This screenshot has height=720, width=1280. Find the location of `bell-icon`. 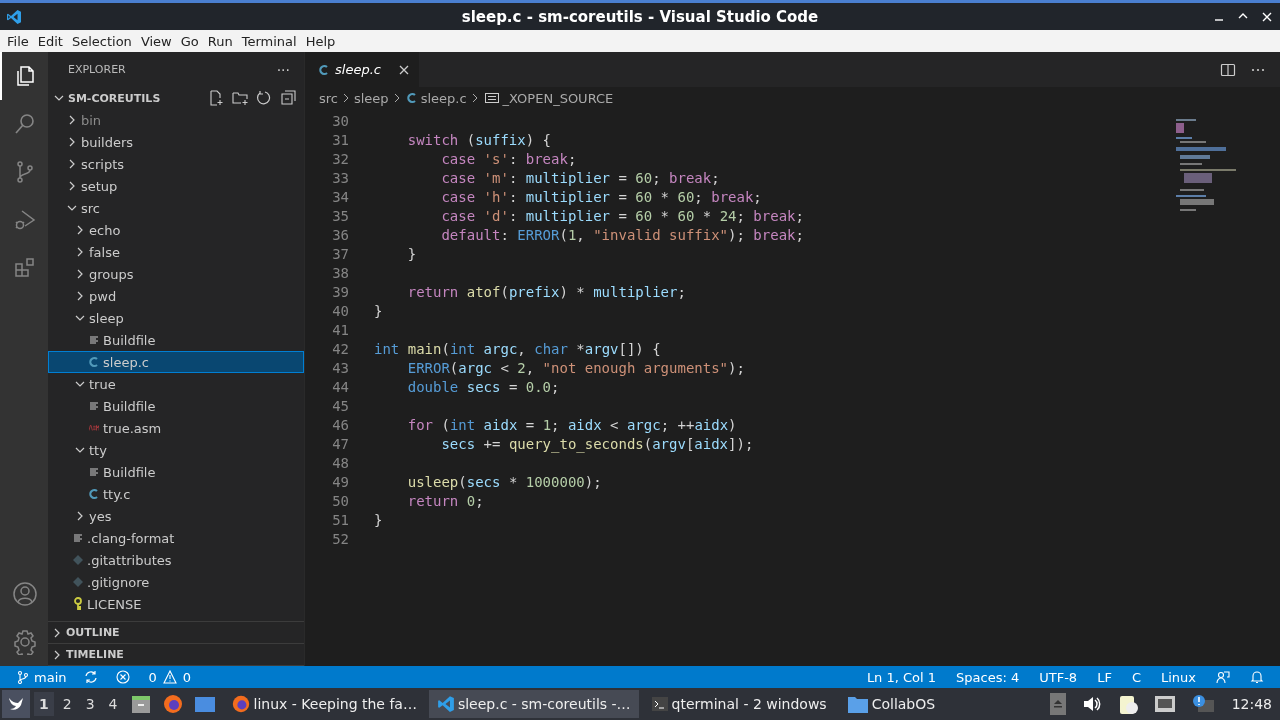

bell-icon is located at coordinates (1257, 677).